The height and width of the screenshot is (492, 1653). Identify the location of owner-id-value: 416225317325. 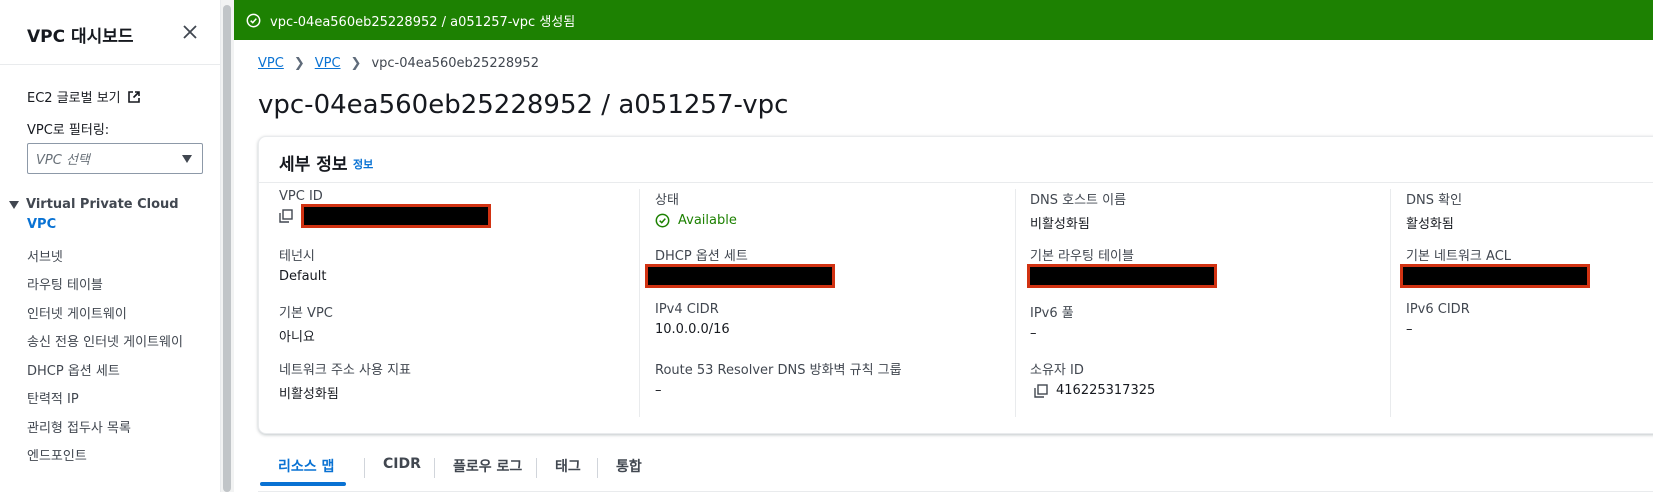
(1092, 390).